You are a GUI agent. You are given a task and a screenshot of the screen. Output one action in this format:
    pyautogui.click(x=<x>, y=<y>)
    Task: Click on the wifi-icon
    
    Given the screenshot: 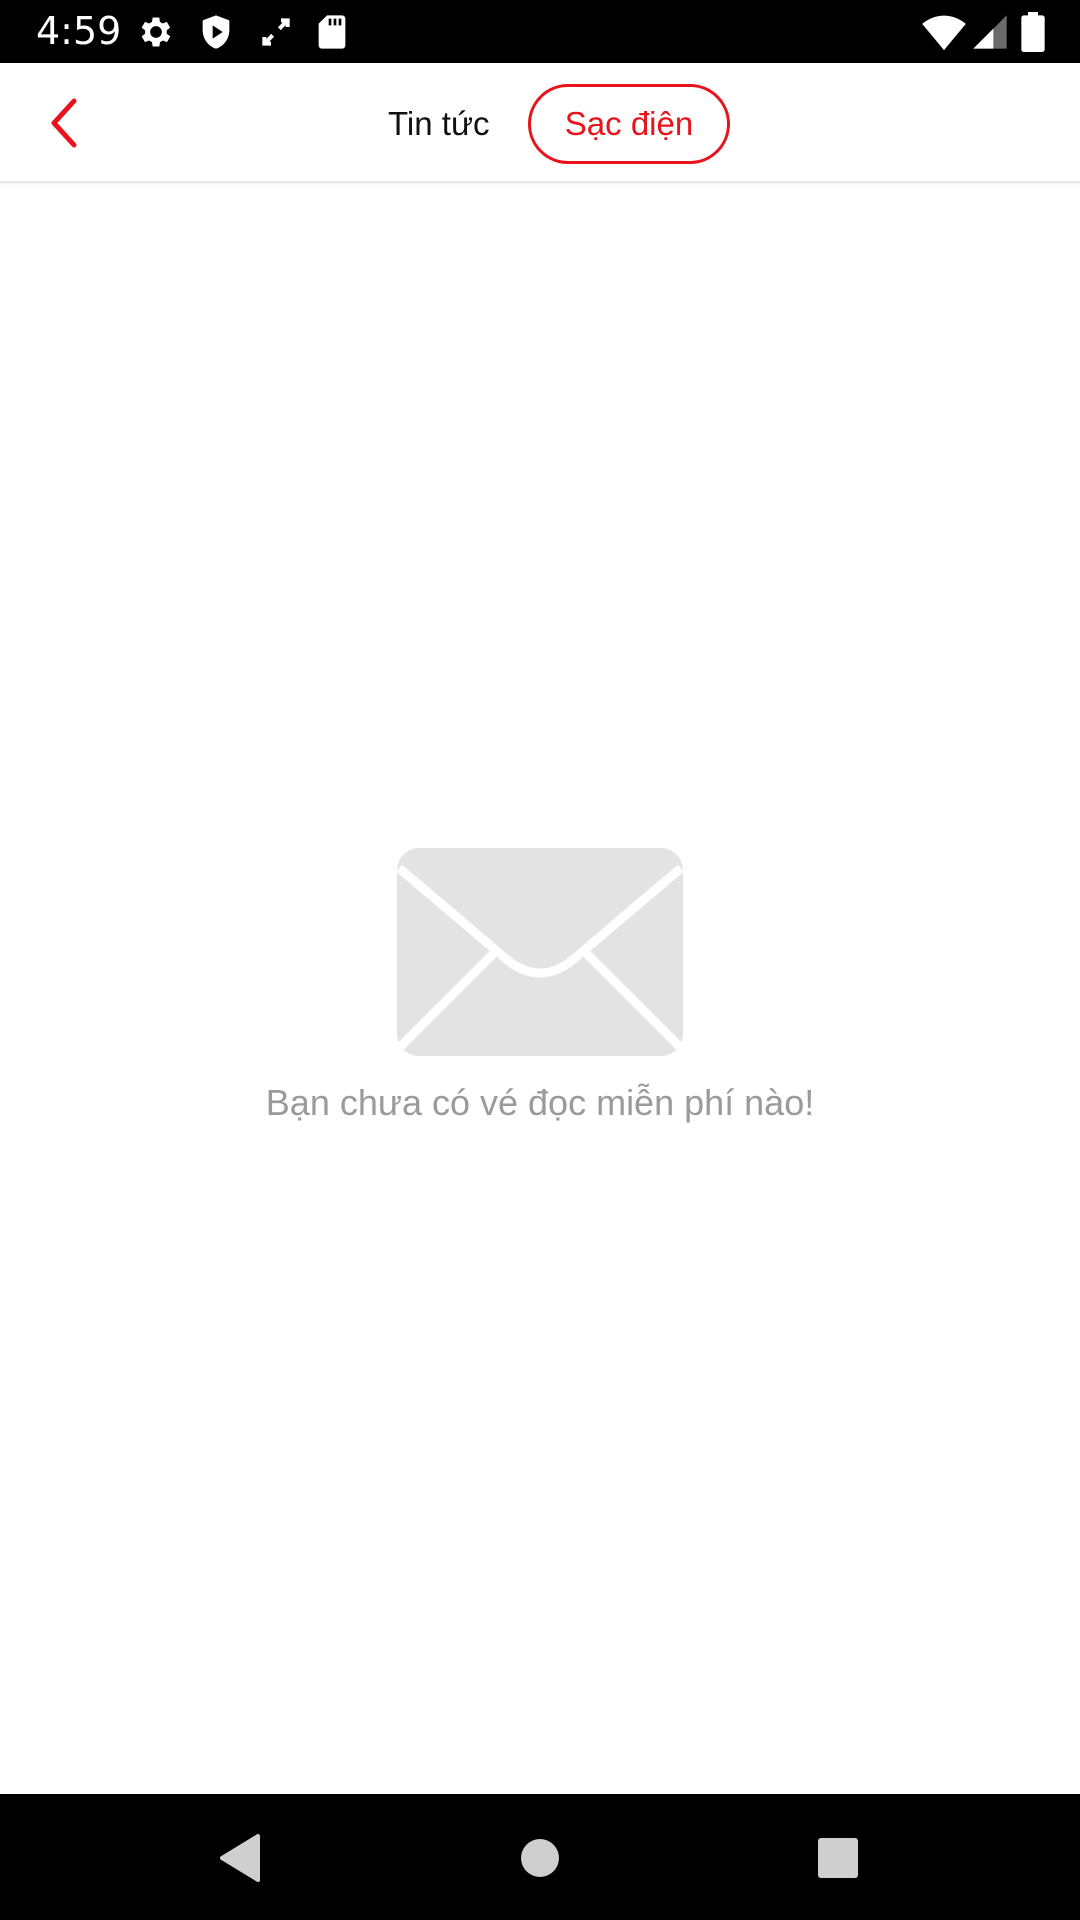 What is the action you would take?
    pyautogui.click(x=944, y=33)
    